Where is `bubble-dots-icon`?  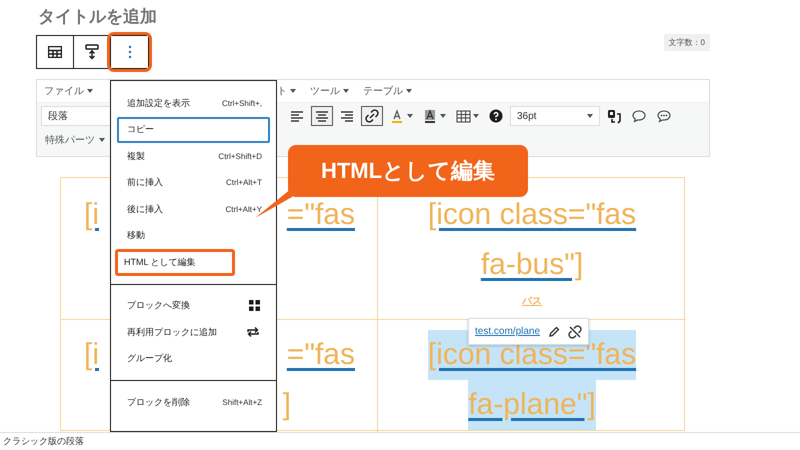 bubble-dots-icon is located at coordinates (664, 116).